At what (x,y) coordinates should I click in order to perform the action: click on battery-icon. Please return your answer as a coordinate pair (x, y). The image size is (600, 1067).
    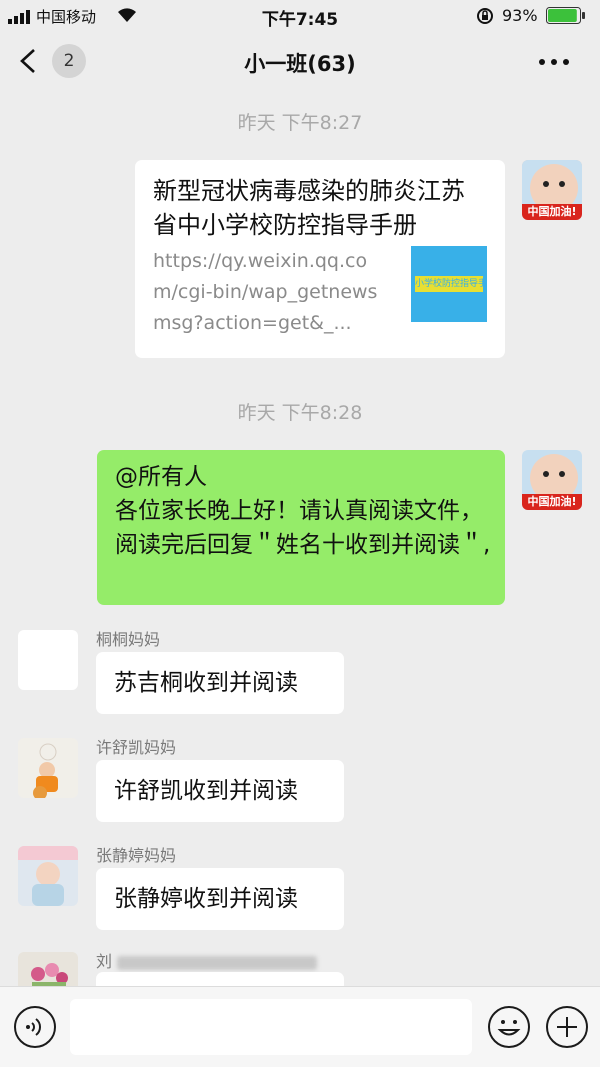
    Looking at the image, I should click on (565, 15).